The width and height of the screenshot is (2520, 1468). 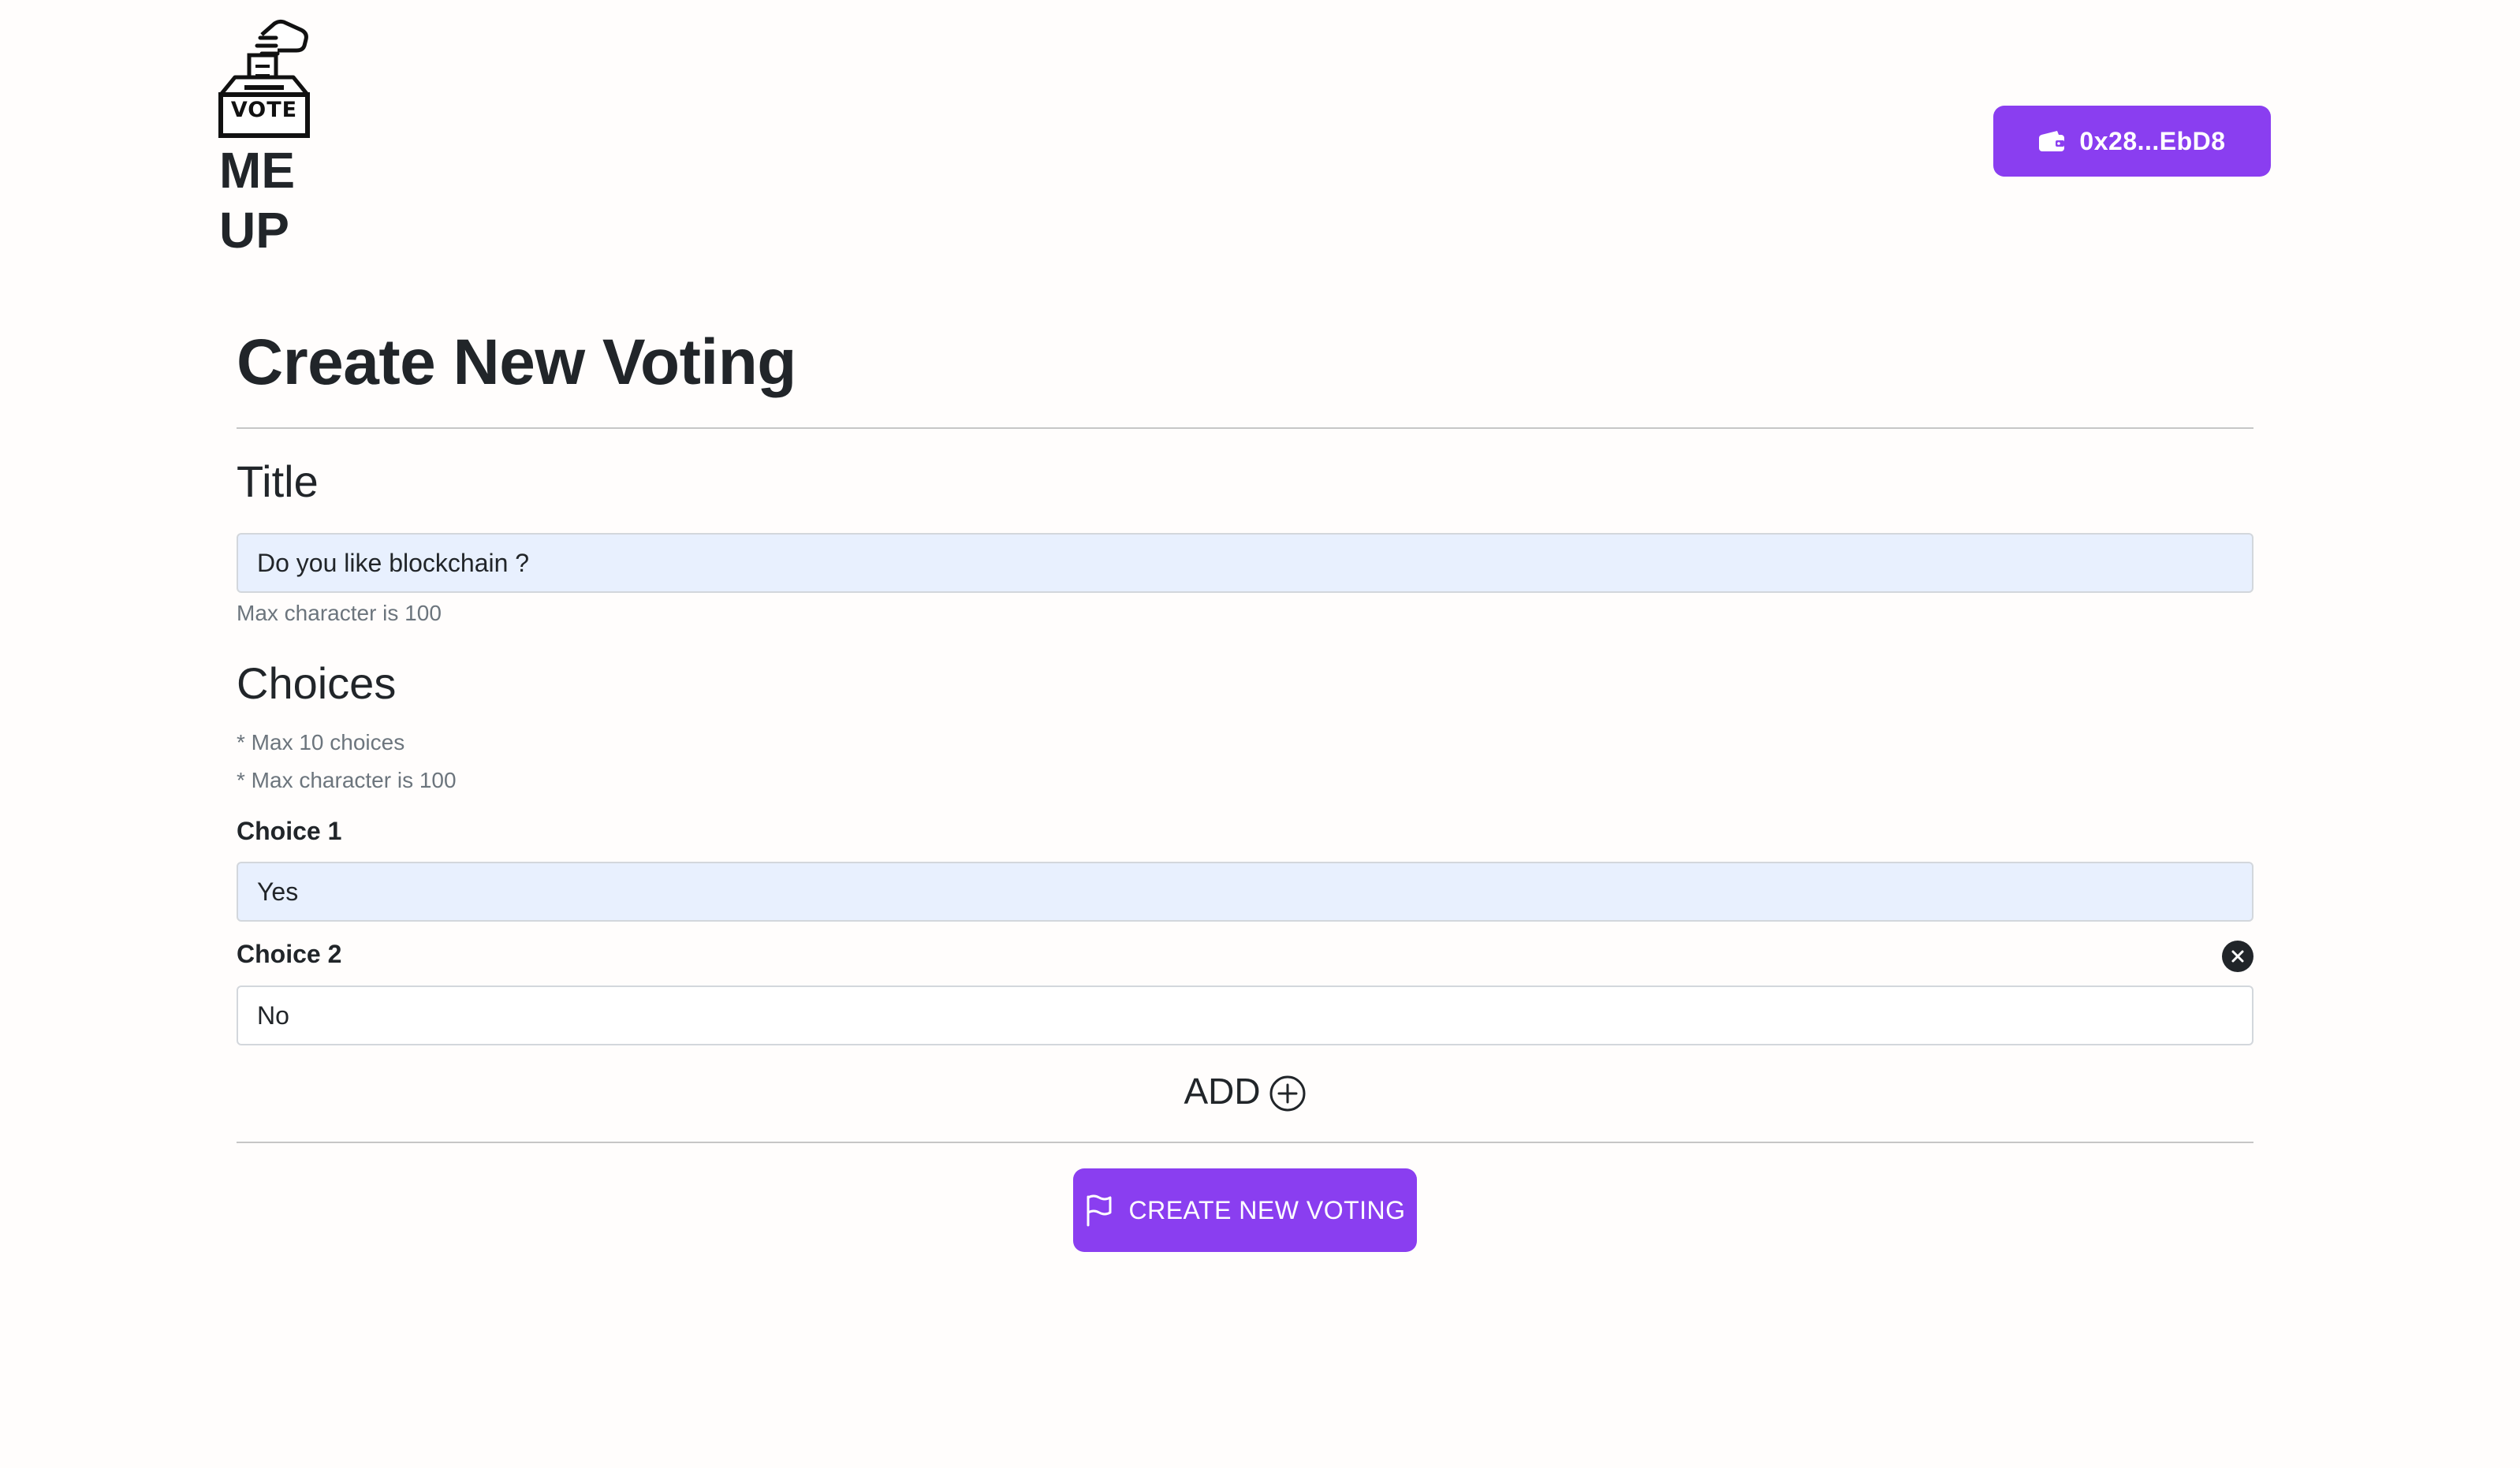 I want to click on close-icon, so click(x=2237, y=956).